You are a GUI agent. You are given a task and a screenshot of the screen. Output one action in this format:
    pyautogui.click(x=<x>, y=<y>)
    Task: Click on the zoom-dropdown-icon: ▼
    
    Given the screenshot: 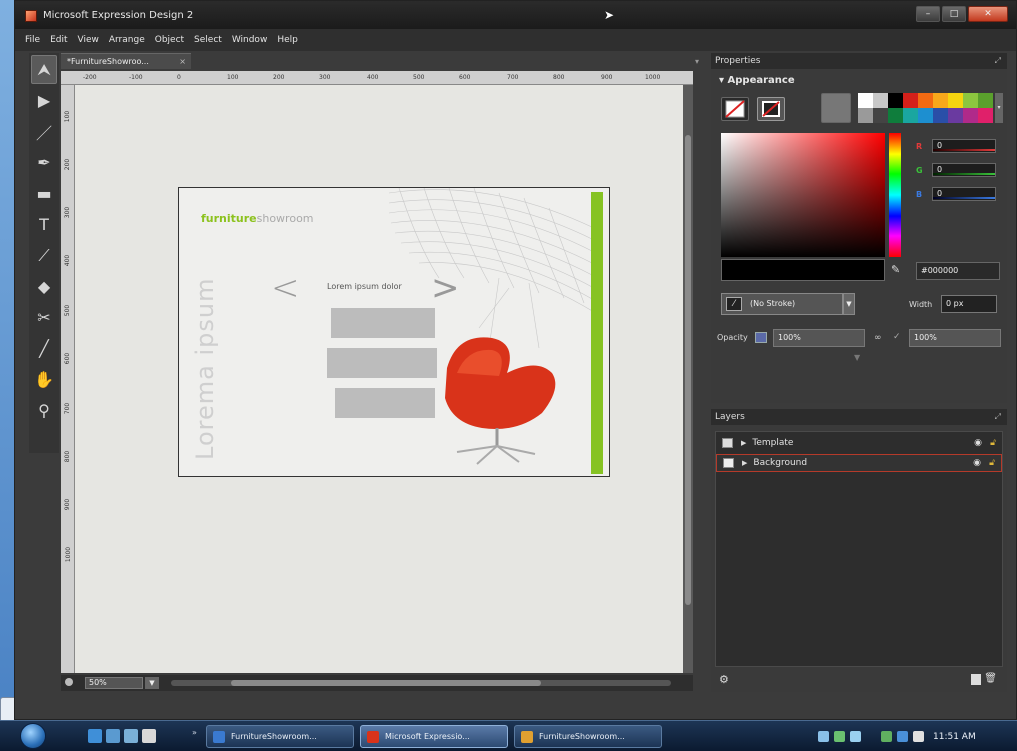 What is the action you would take?
    pyautogui.click(x=152, y=683)
    